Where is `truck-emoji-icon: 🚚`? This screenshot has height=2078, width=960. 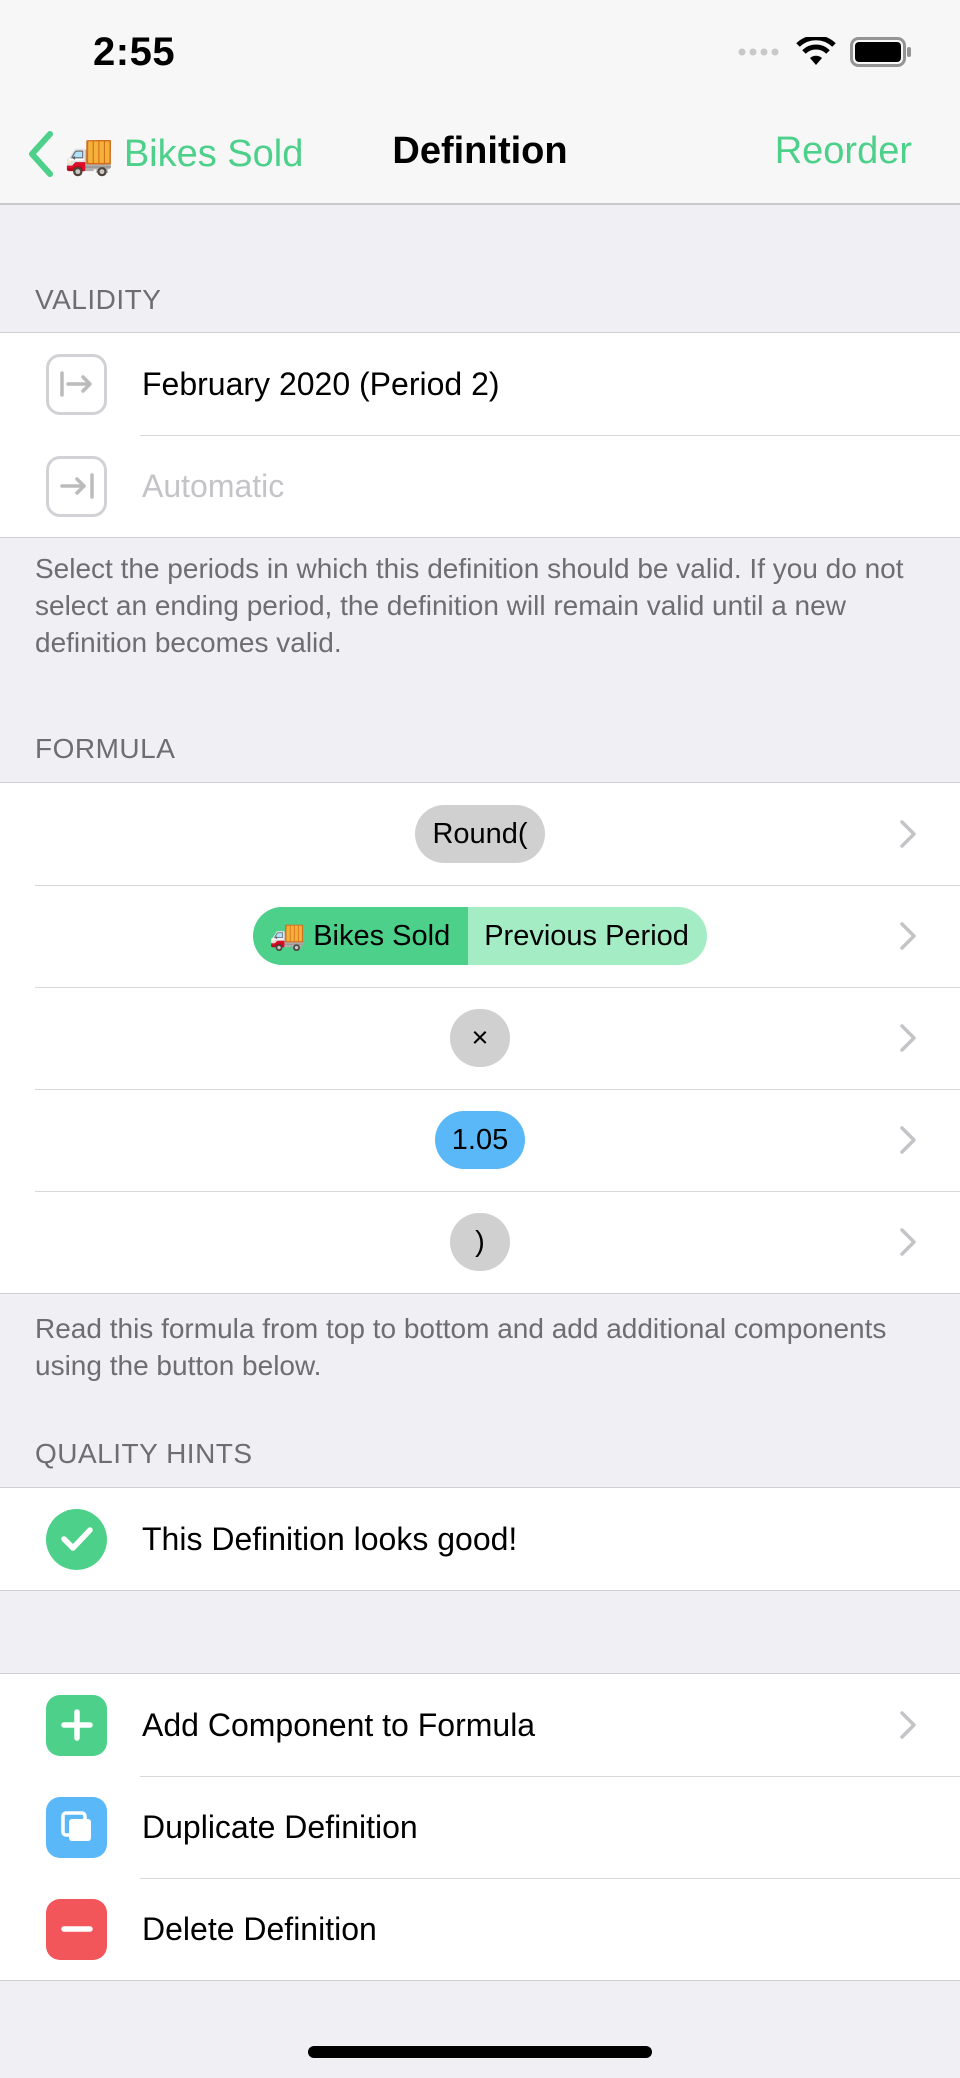 truck-emoji-icon: 🚚 is located at coordinates (287, 936).